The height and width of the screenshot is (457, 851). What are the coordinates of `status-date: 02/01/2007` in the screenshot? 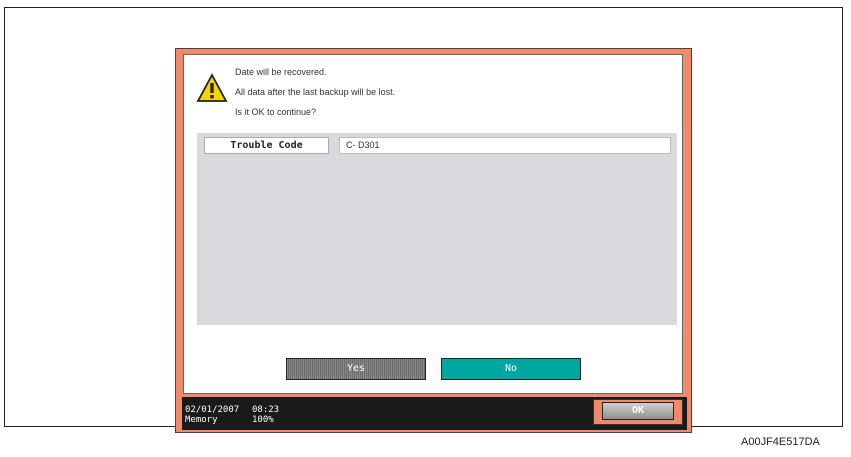 It's located at (212, 410).